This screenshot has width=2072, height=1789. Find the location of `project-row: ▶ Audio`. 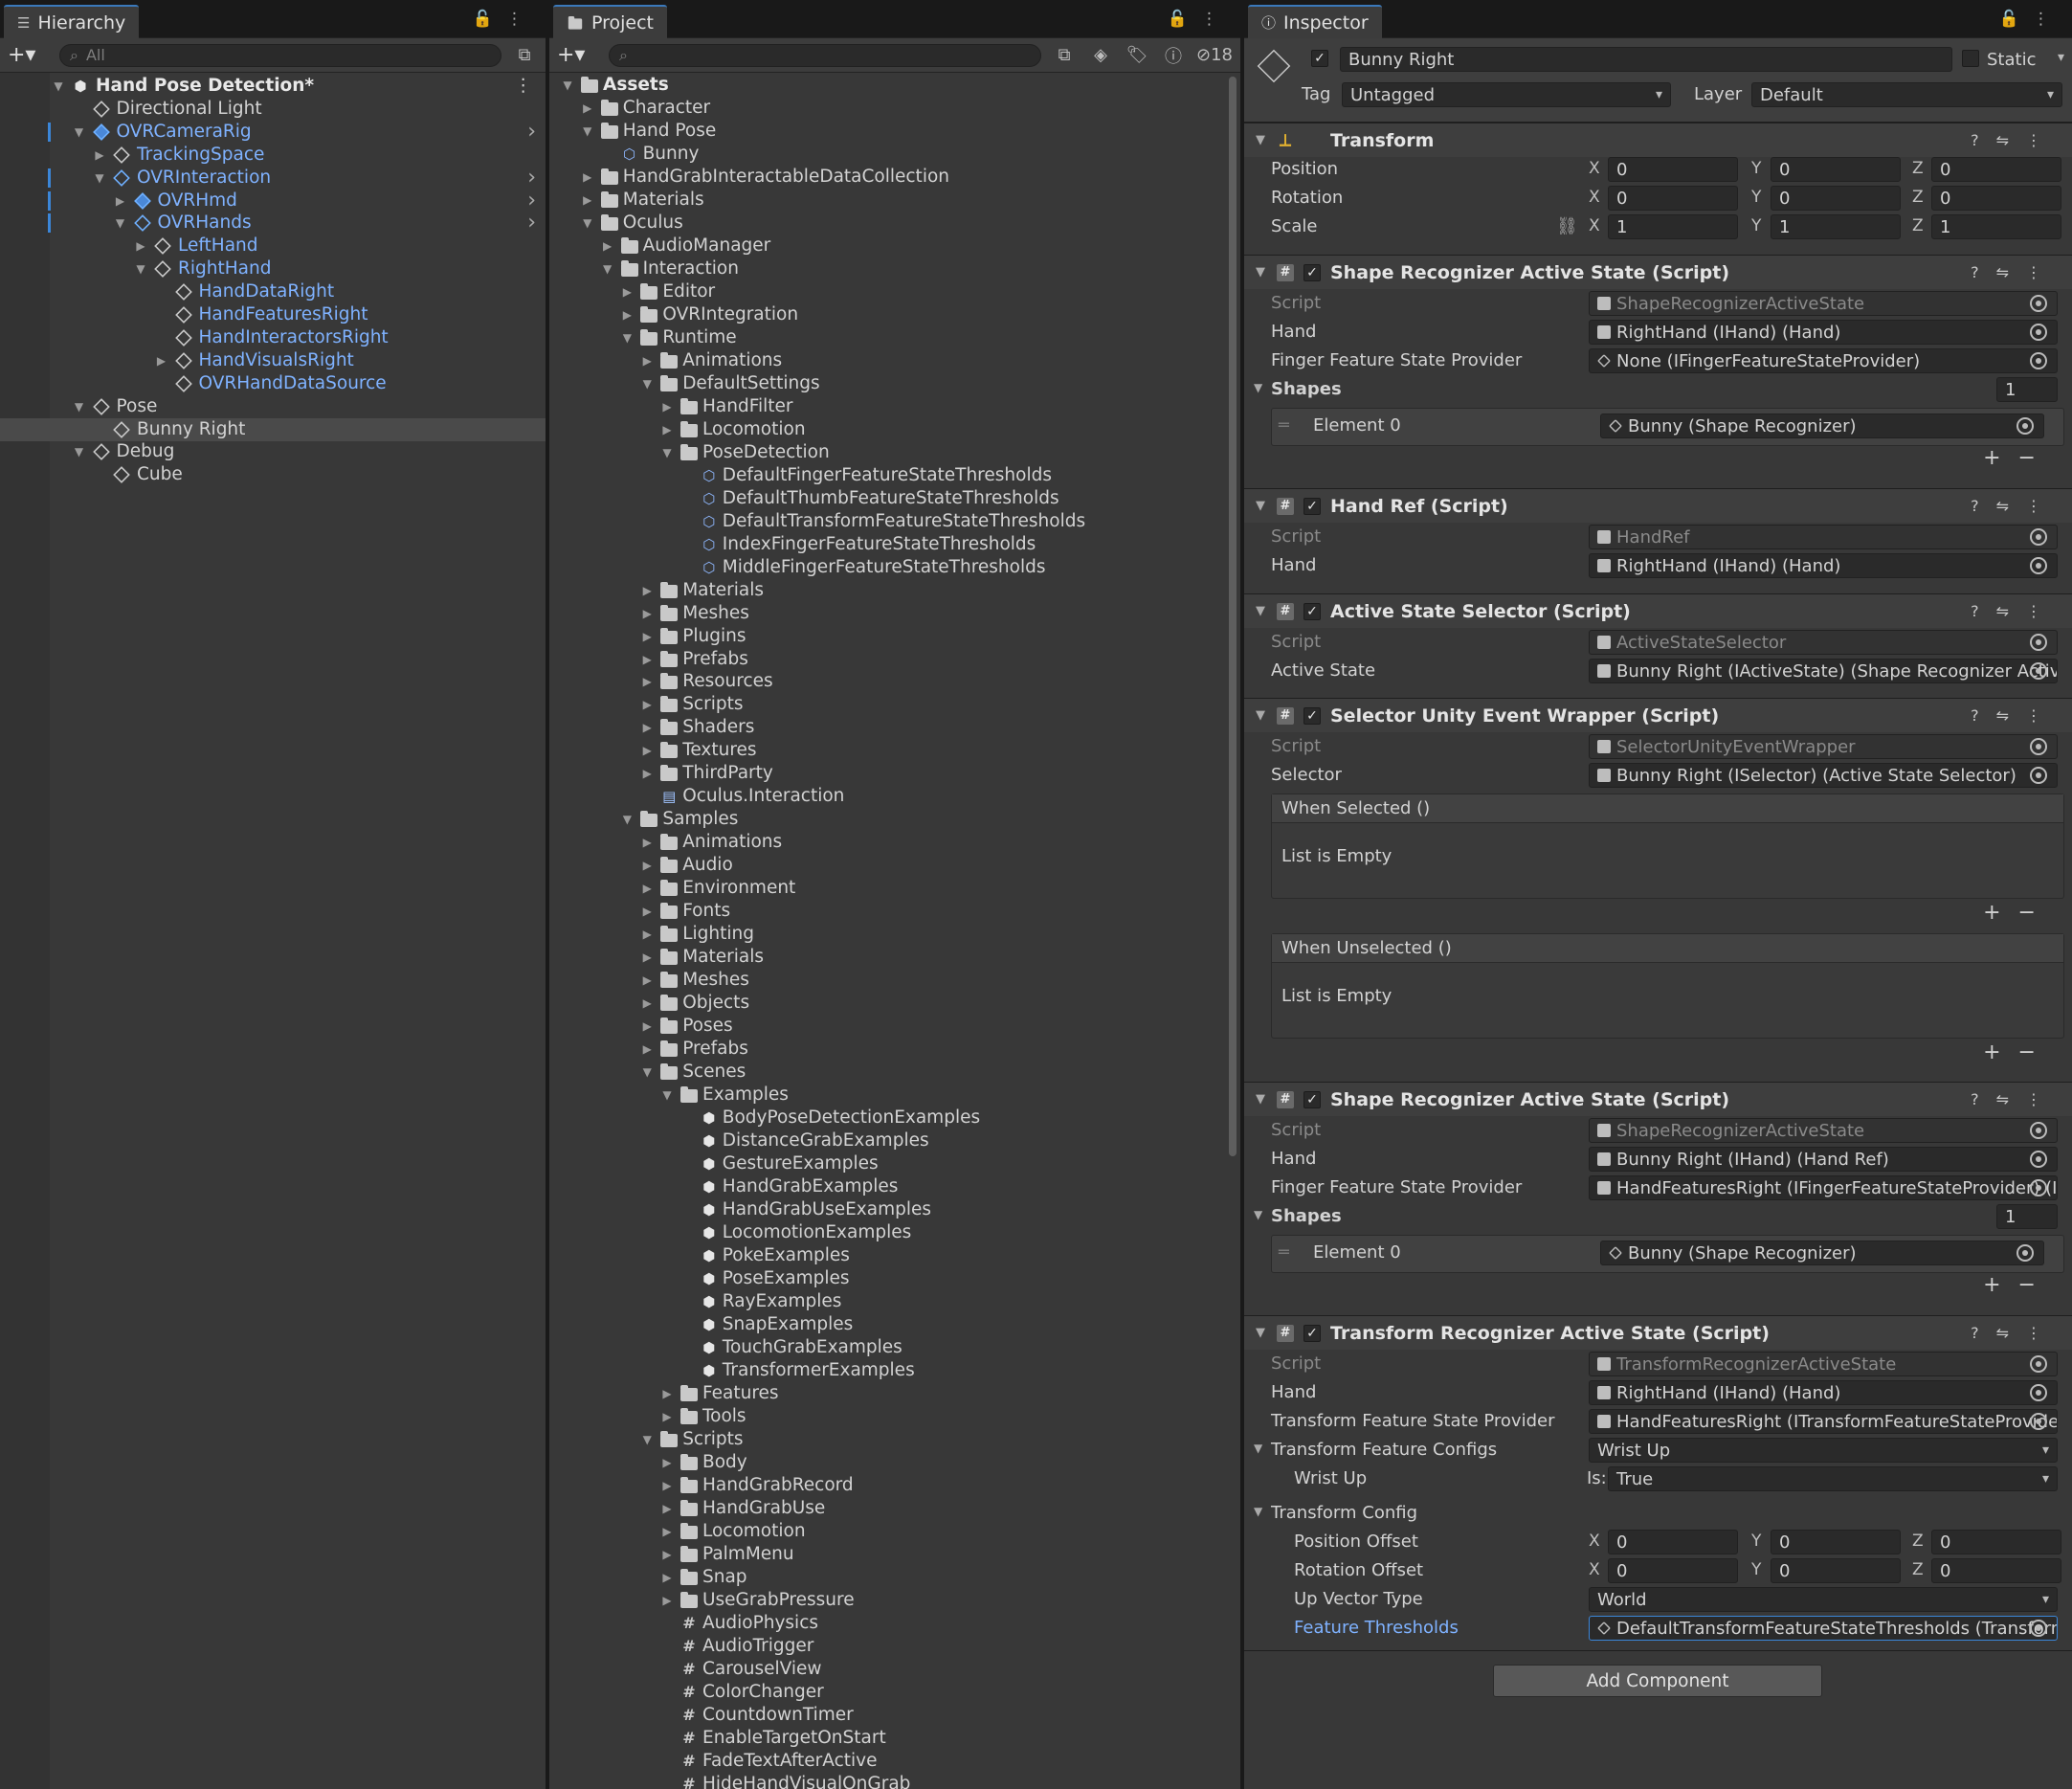

project-row: ▶ Audio is located at coordinates (888, 866).